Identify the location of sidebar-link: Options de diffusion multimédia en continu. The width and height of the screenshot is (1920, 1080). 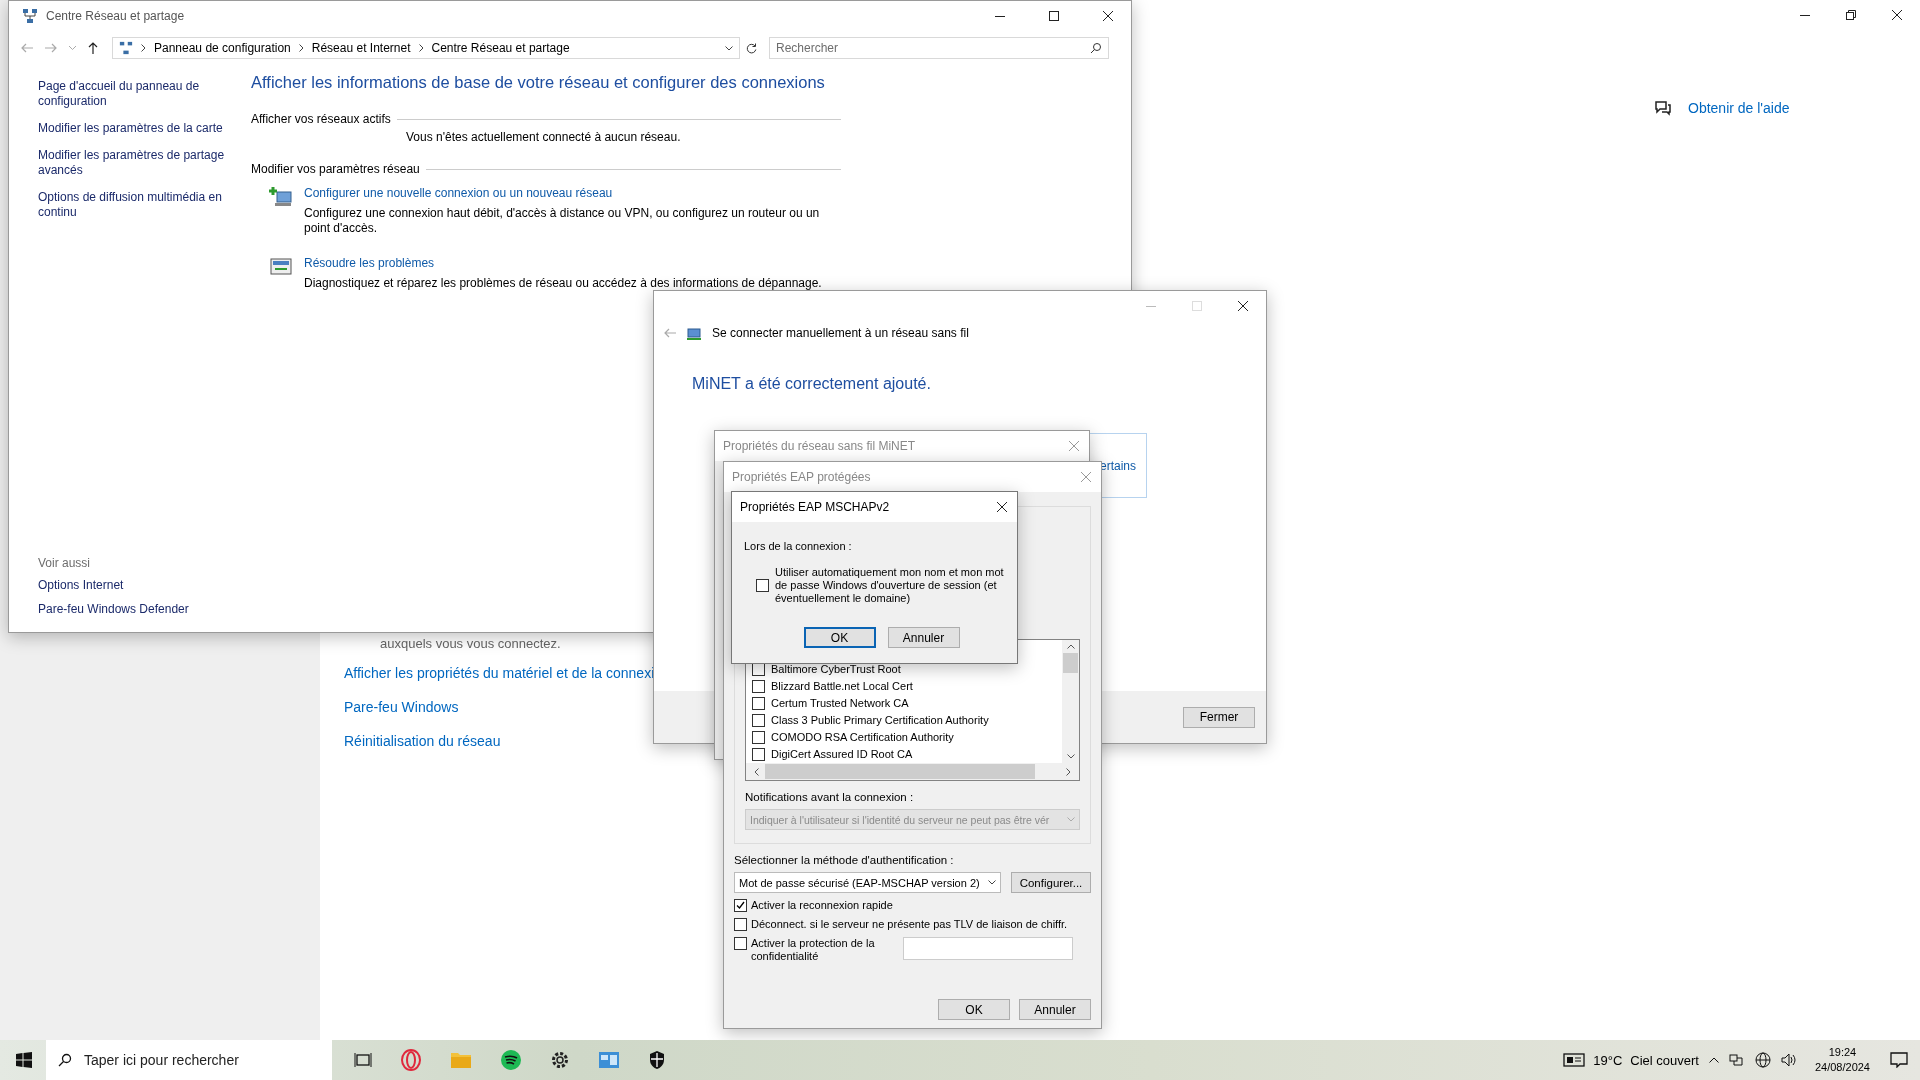
(133, 205).